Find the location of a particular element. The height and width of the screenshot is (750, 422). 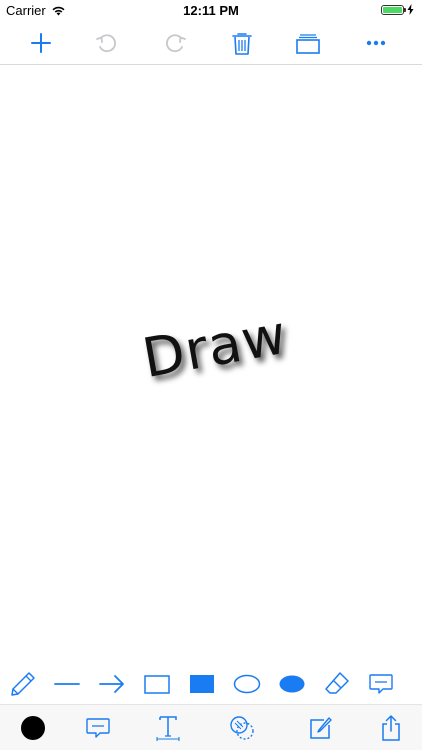

comment-button is located at coordinates (98, 728).